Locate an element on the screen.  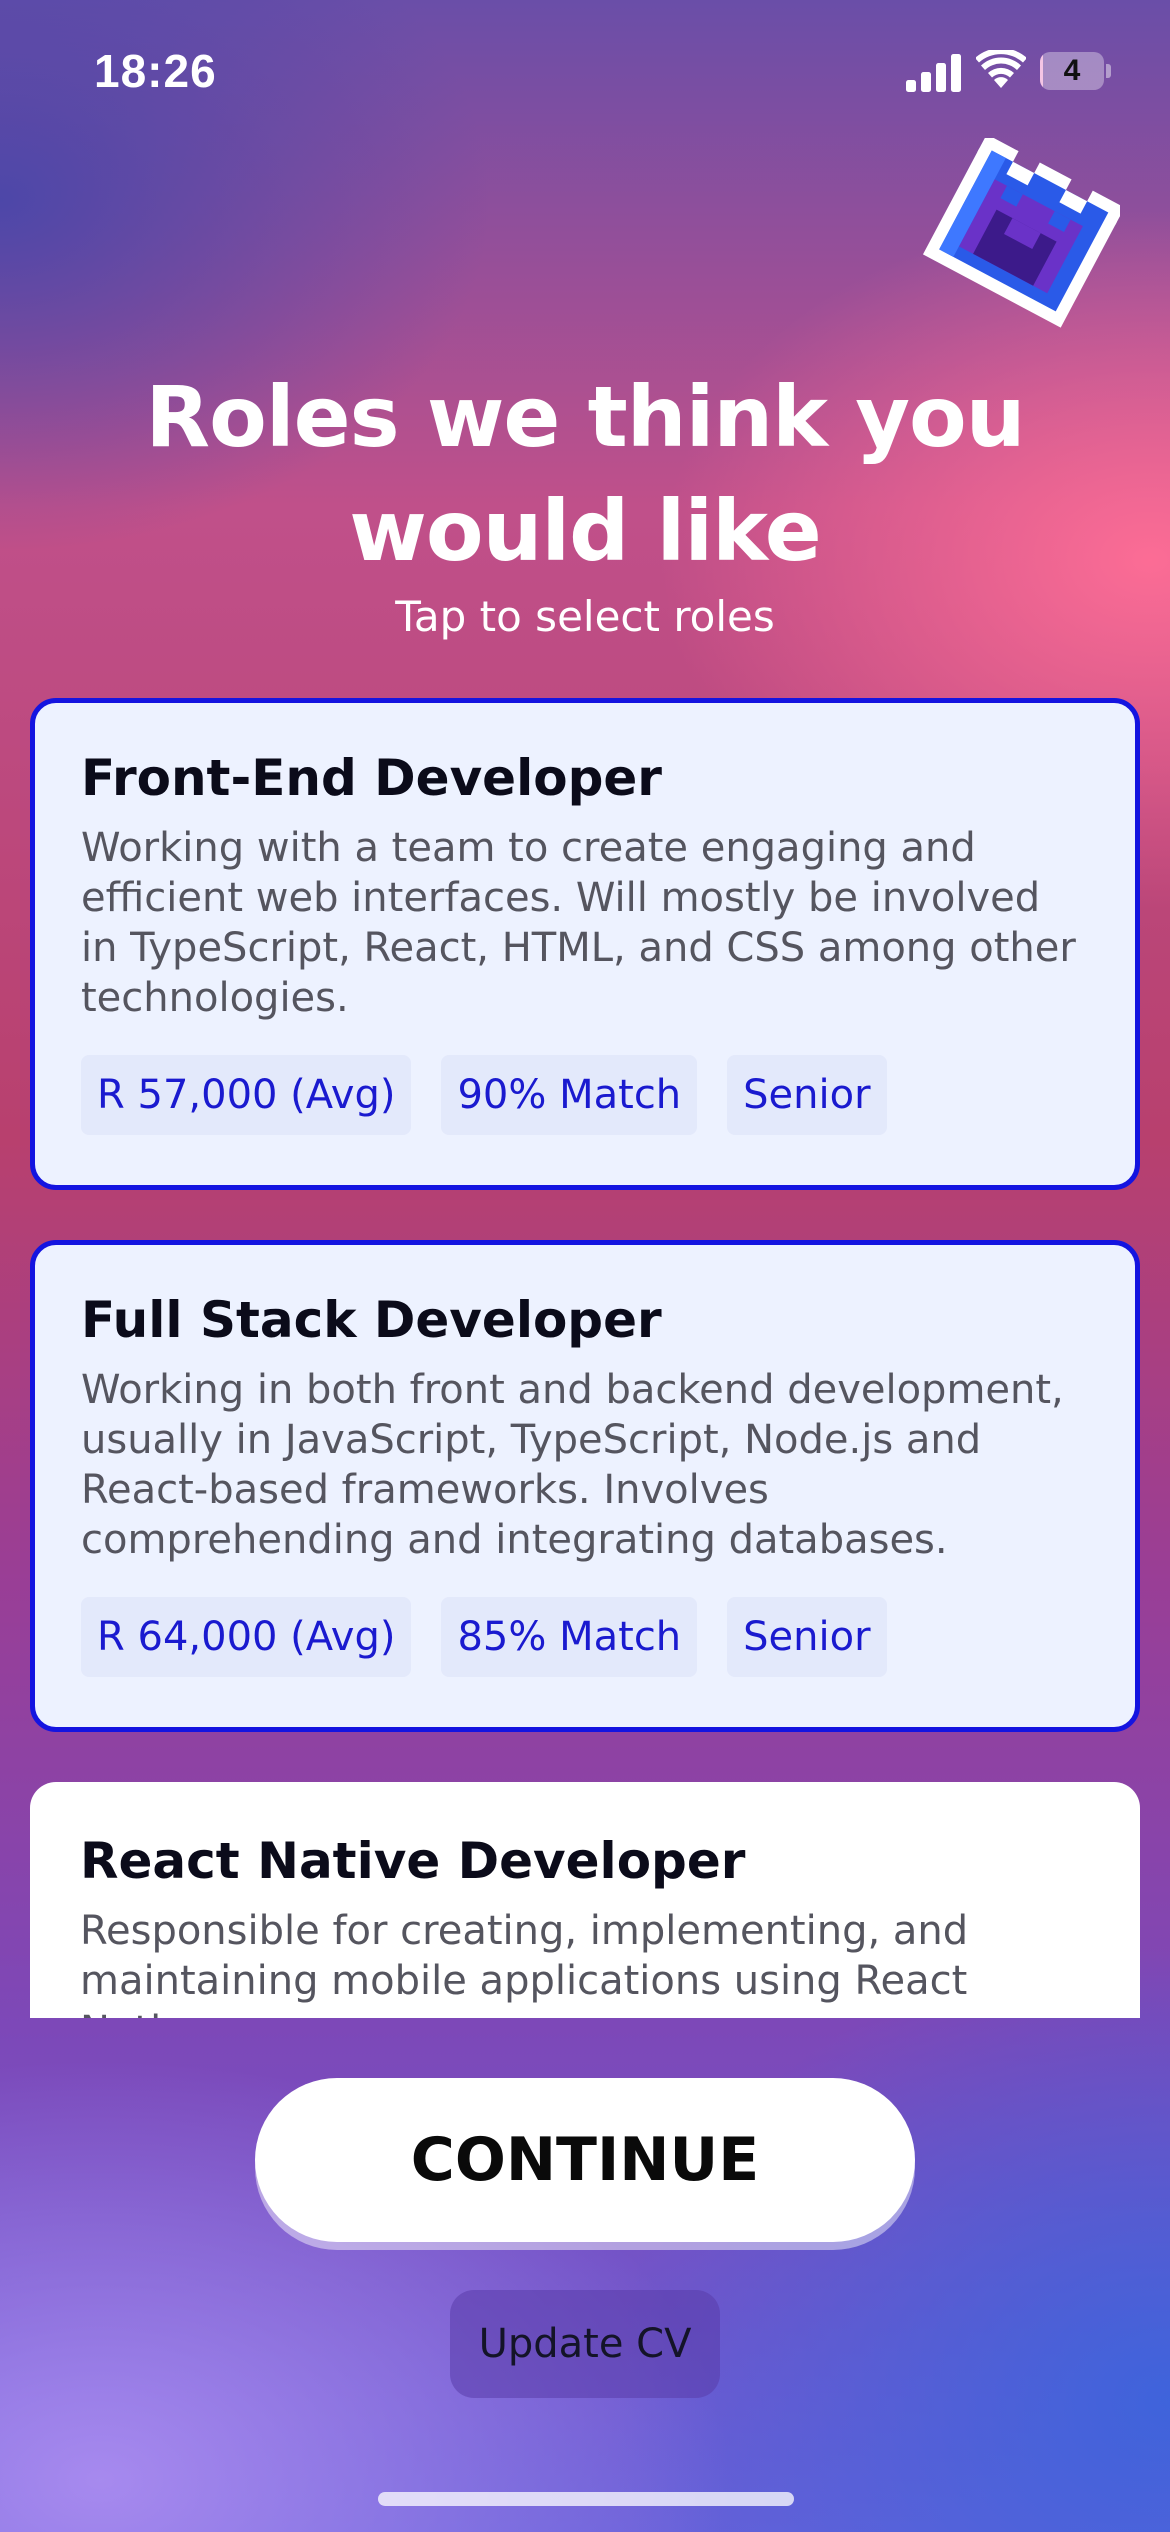
battery-nub is located at coordinates (1108, 71).